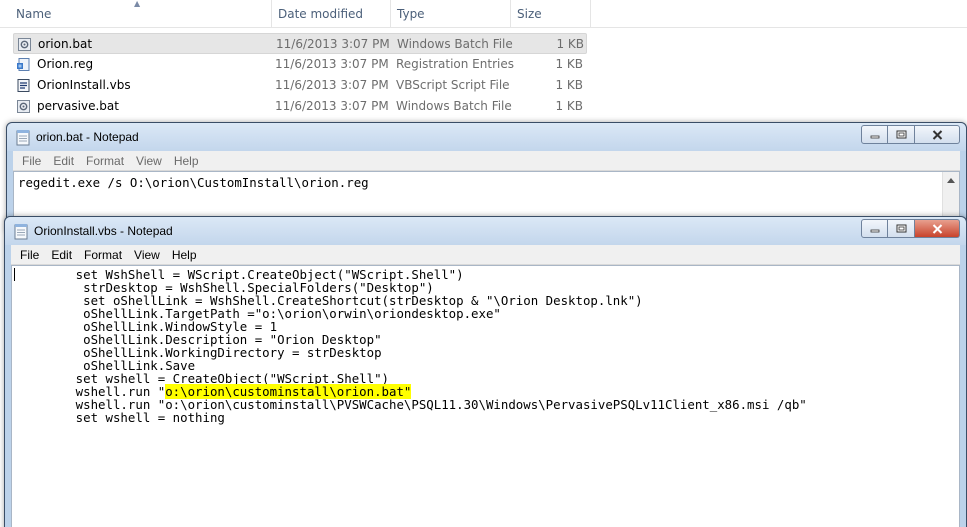  I want to click on text-caret, so click(14, 274).